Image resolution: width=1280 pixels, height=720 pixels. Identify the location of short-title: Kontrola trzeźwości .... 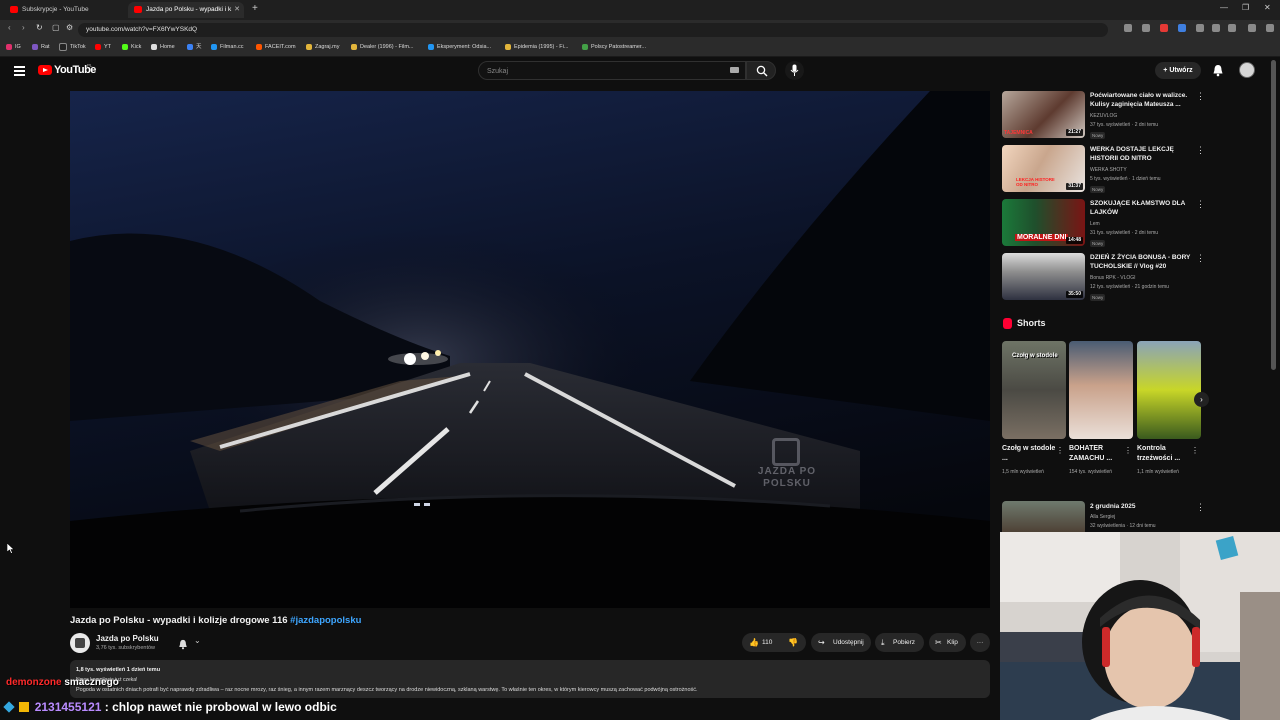
(1164, 454).